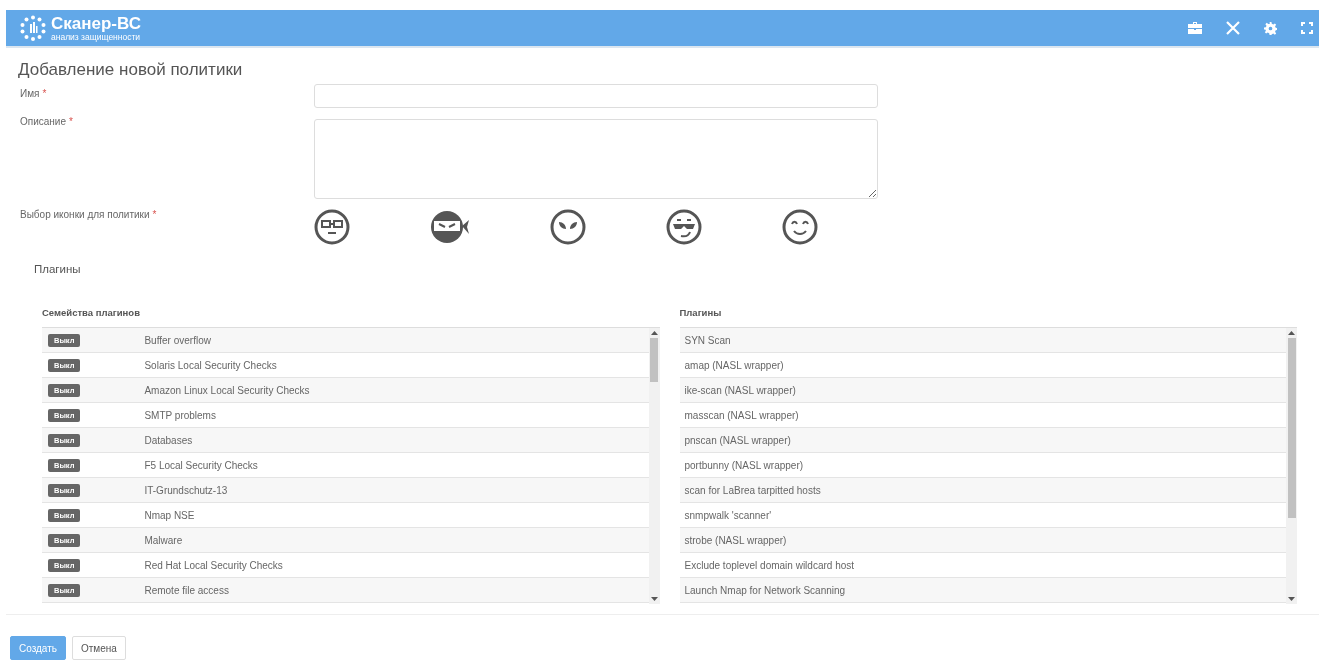 This screenshot has height=672, width=1319. Describe the element at coordinates (210, 365) in the screenshot. I see `family-name: Solaris Local Security Checks` at that location.